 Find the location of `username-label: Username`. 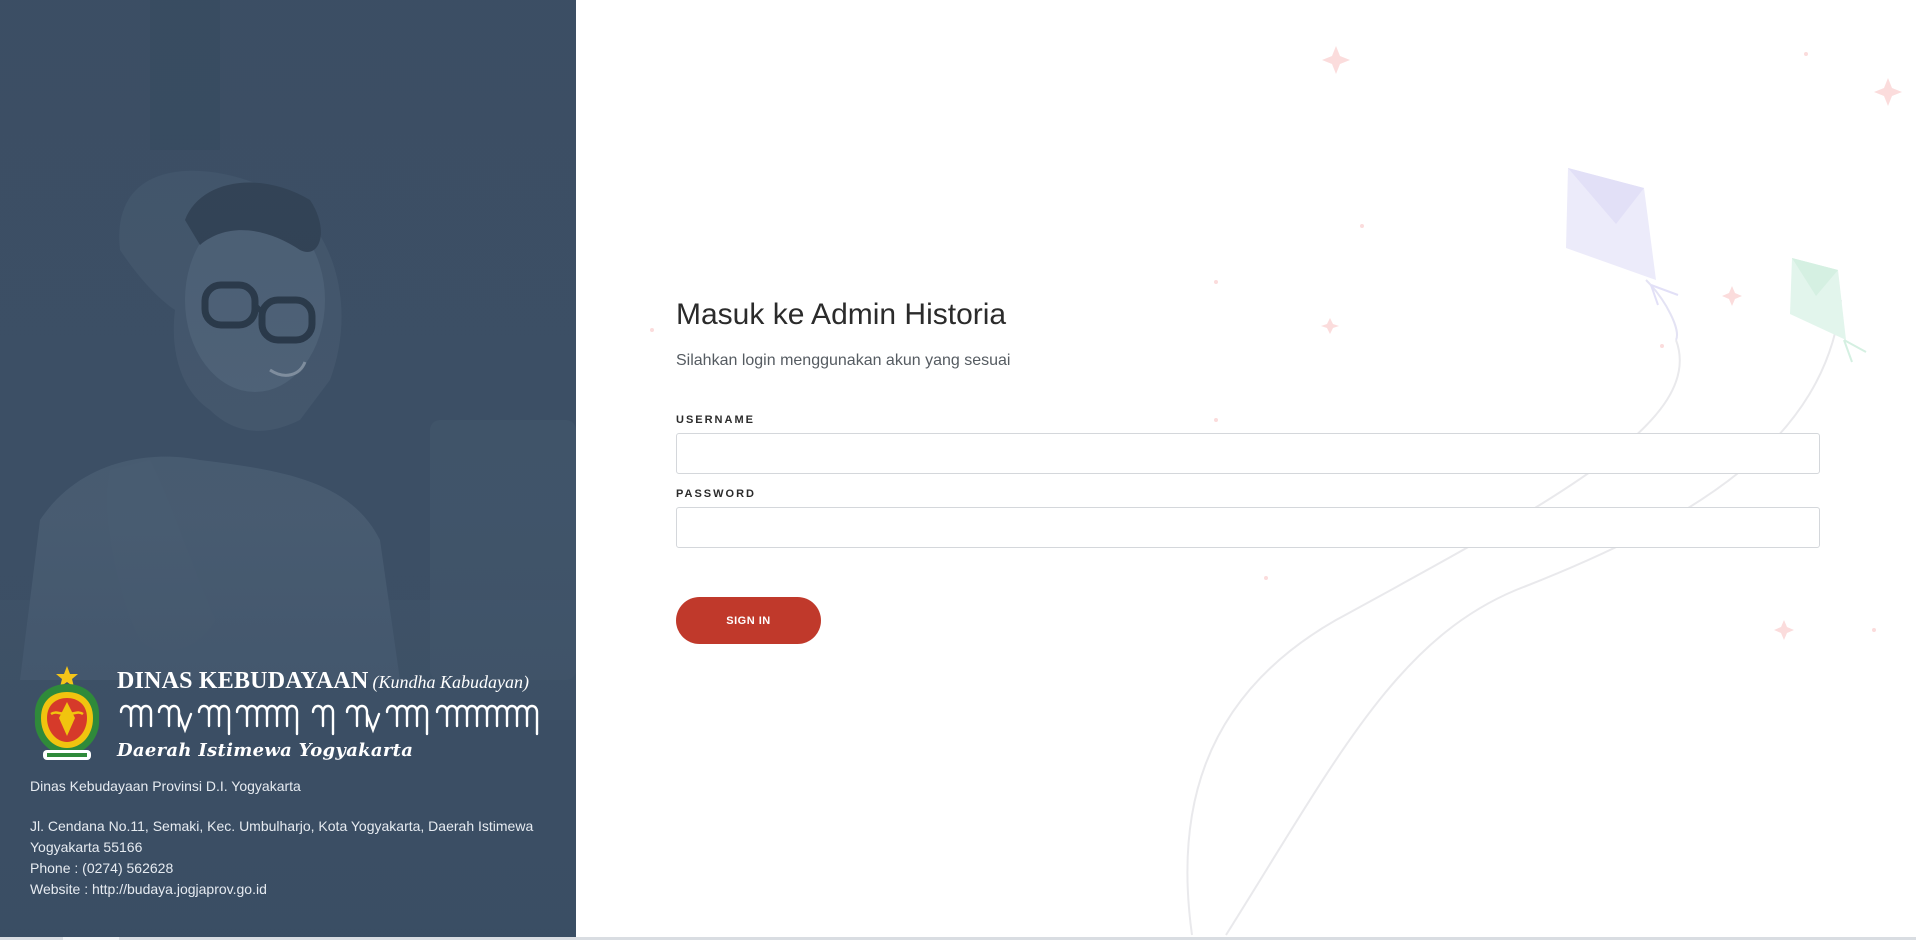

username-label: Username is located at coordinates (715, 420).